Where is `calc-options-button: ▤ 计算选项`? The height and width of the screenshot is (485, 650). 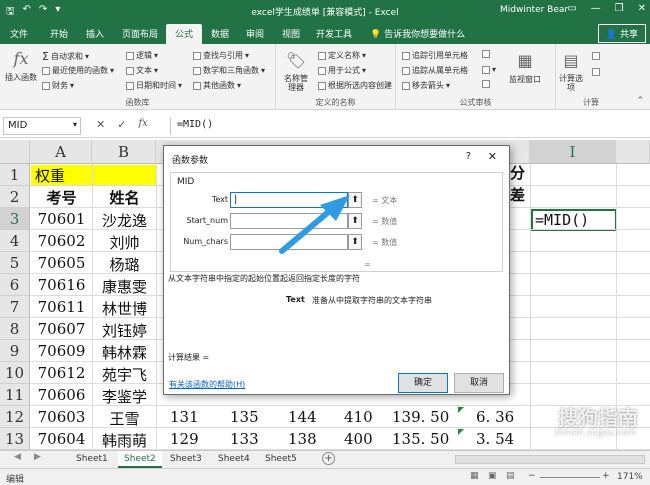 calc-options-button: ▤ 计算选项 is located at coordinates (571, 71).